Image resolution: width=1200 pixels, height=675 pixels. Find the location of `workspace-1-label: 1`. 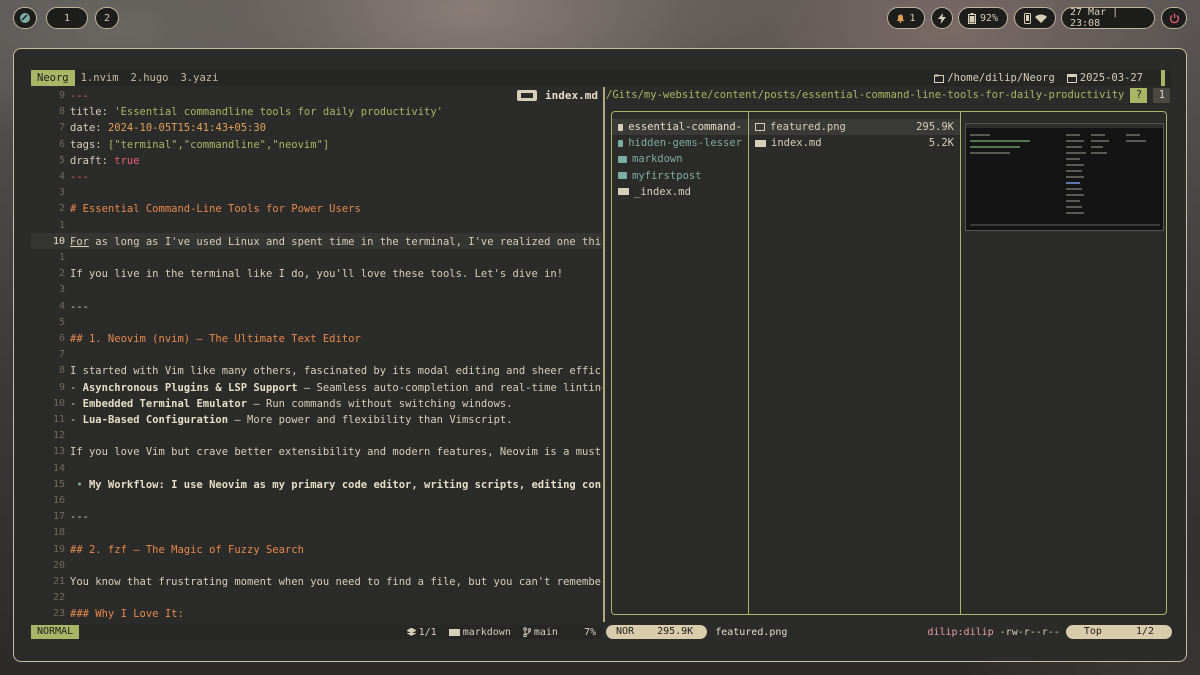

workspace-1-label: 1 is located at coordinates (67, 18).